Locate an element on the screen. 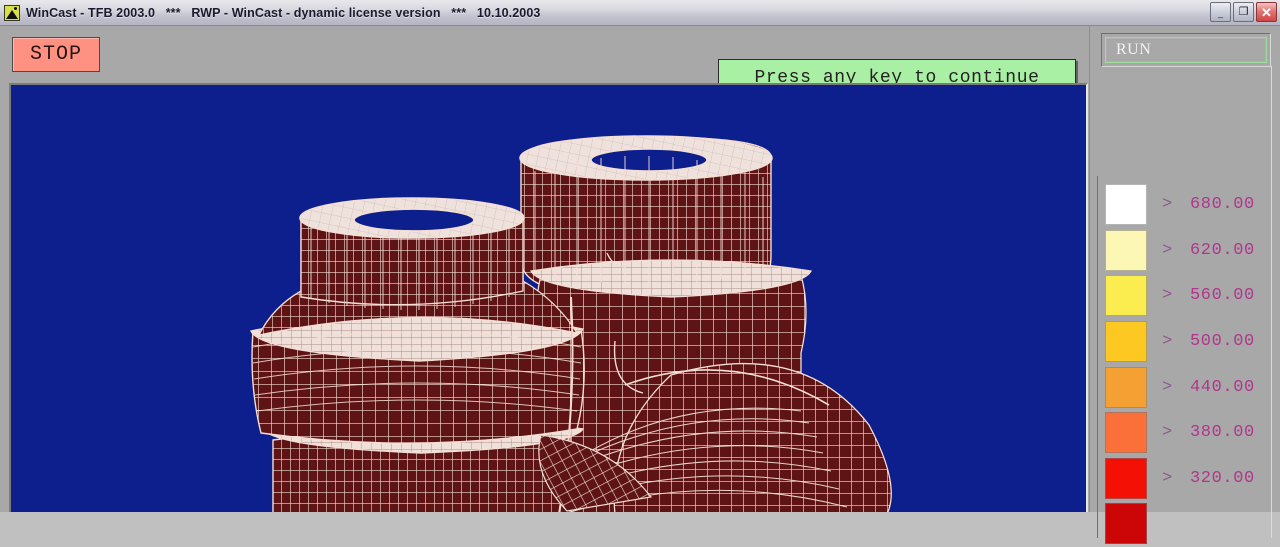 This screenshot has width=1280, height=547. legend-row: >680.00 is located at coordinates (1185, 205).